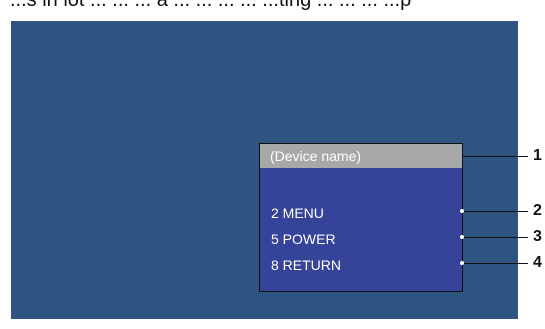 This screenshot has height=329, width=545. What do you see at coordinates (306, 265) in the screenshot?
I see `osd-item-return: 8 RETURN` at bounding box center [306, 265].